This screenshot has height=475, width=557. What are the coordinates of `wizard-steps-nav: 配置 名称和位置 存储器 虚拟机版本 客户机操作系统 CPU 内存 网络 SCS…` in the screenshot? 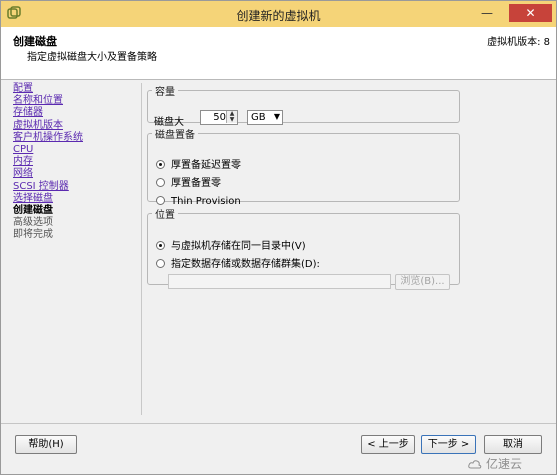 It's located at (72, 162).